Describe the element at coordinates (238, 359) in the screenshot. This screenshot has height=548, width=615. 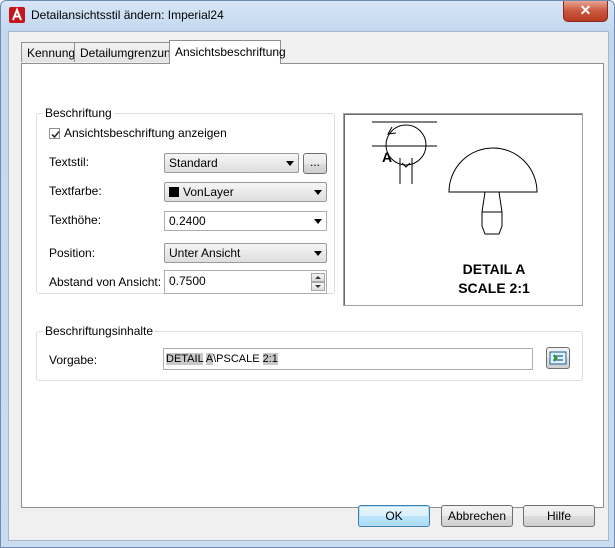
I see `text-token: \PSCALE` at that location.